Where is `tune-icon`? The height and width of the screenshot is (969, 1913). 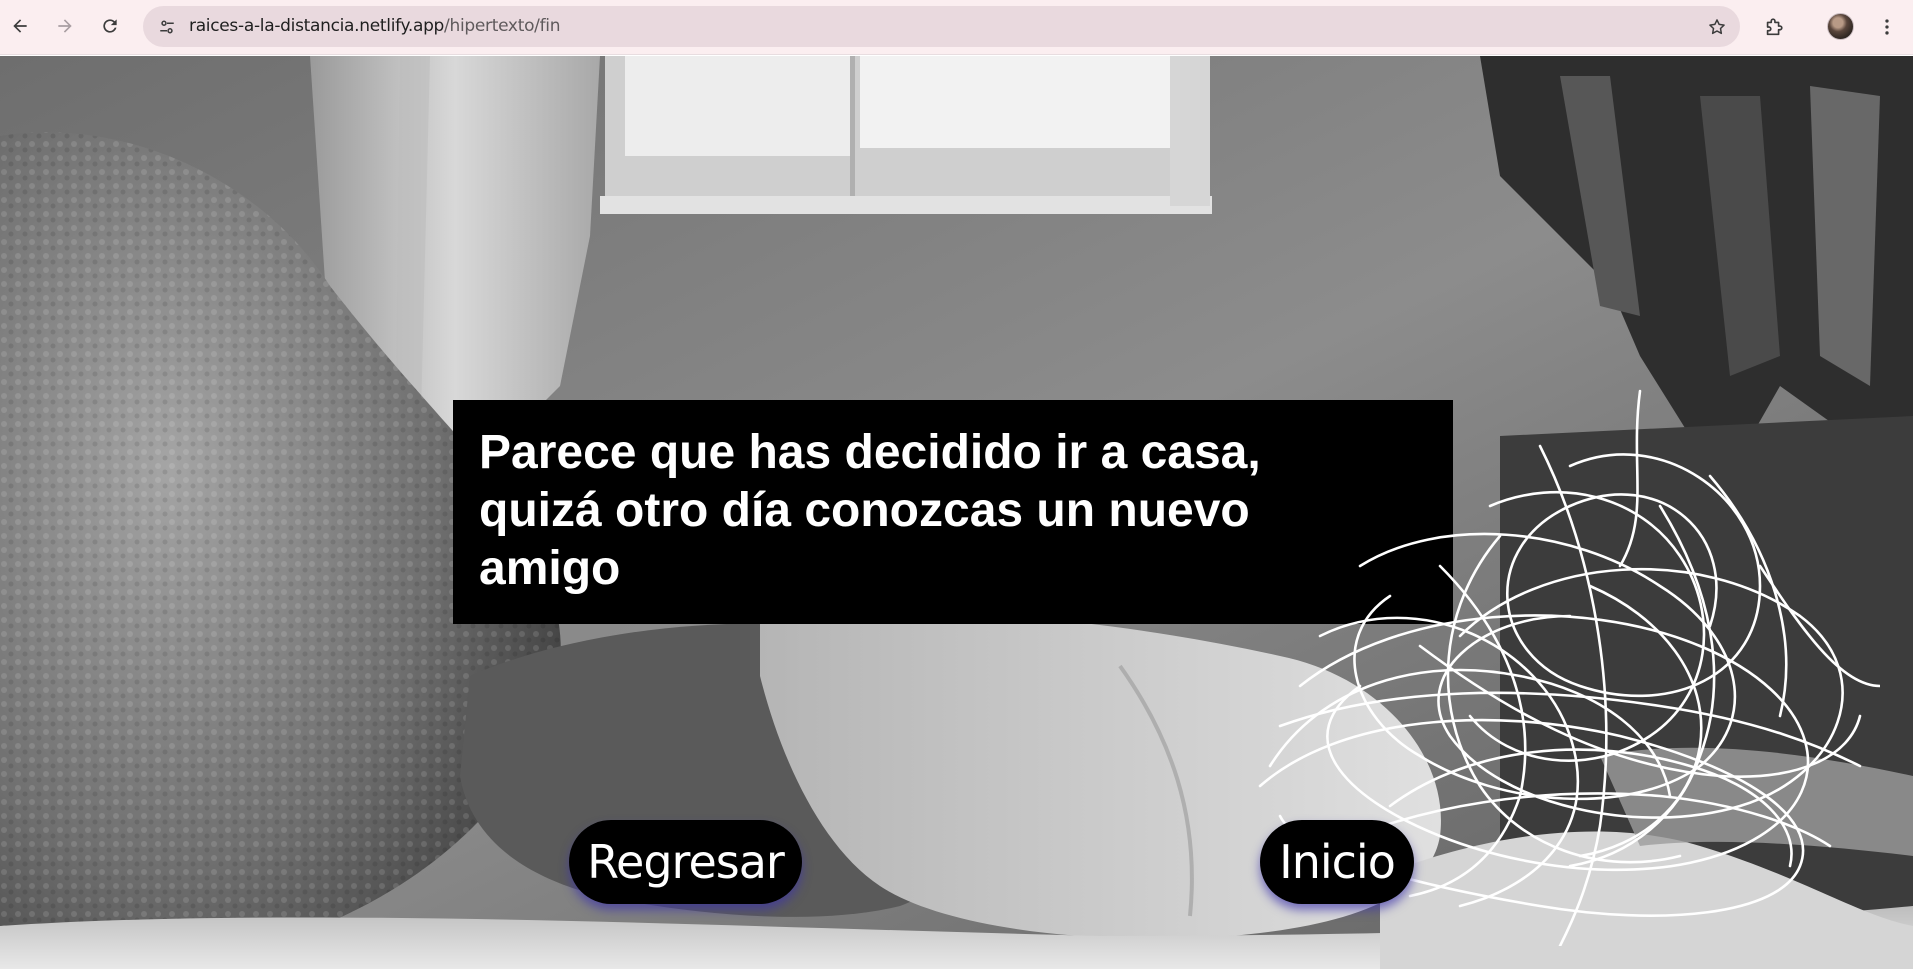 tune-icon is located at coordinates (166, 26).